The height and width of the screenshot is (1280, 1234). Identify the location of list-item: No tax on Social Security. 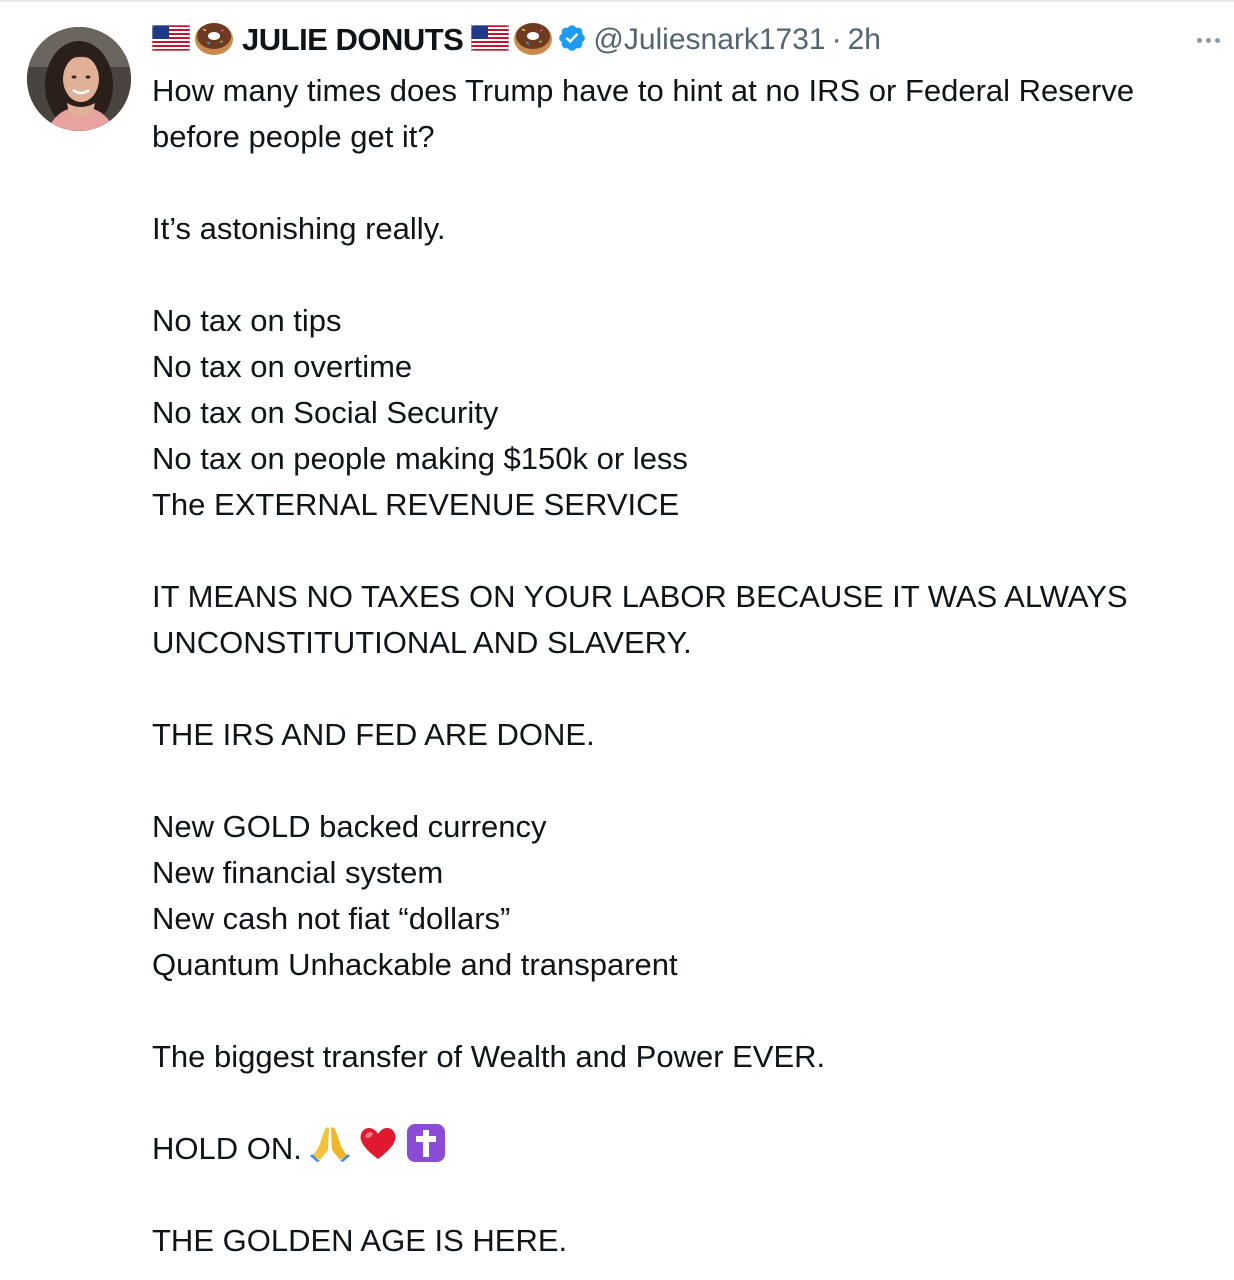
(325, 412).